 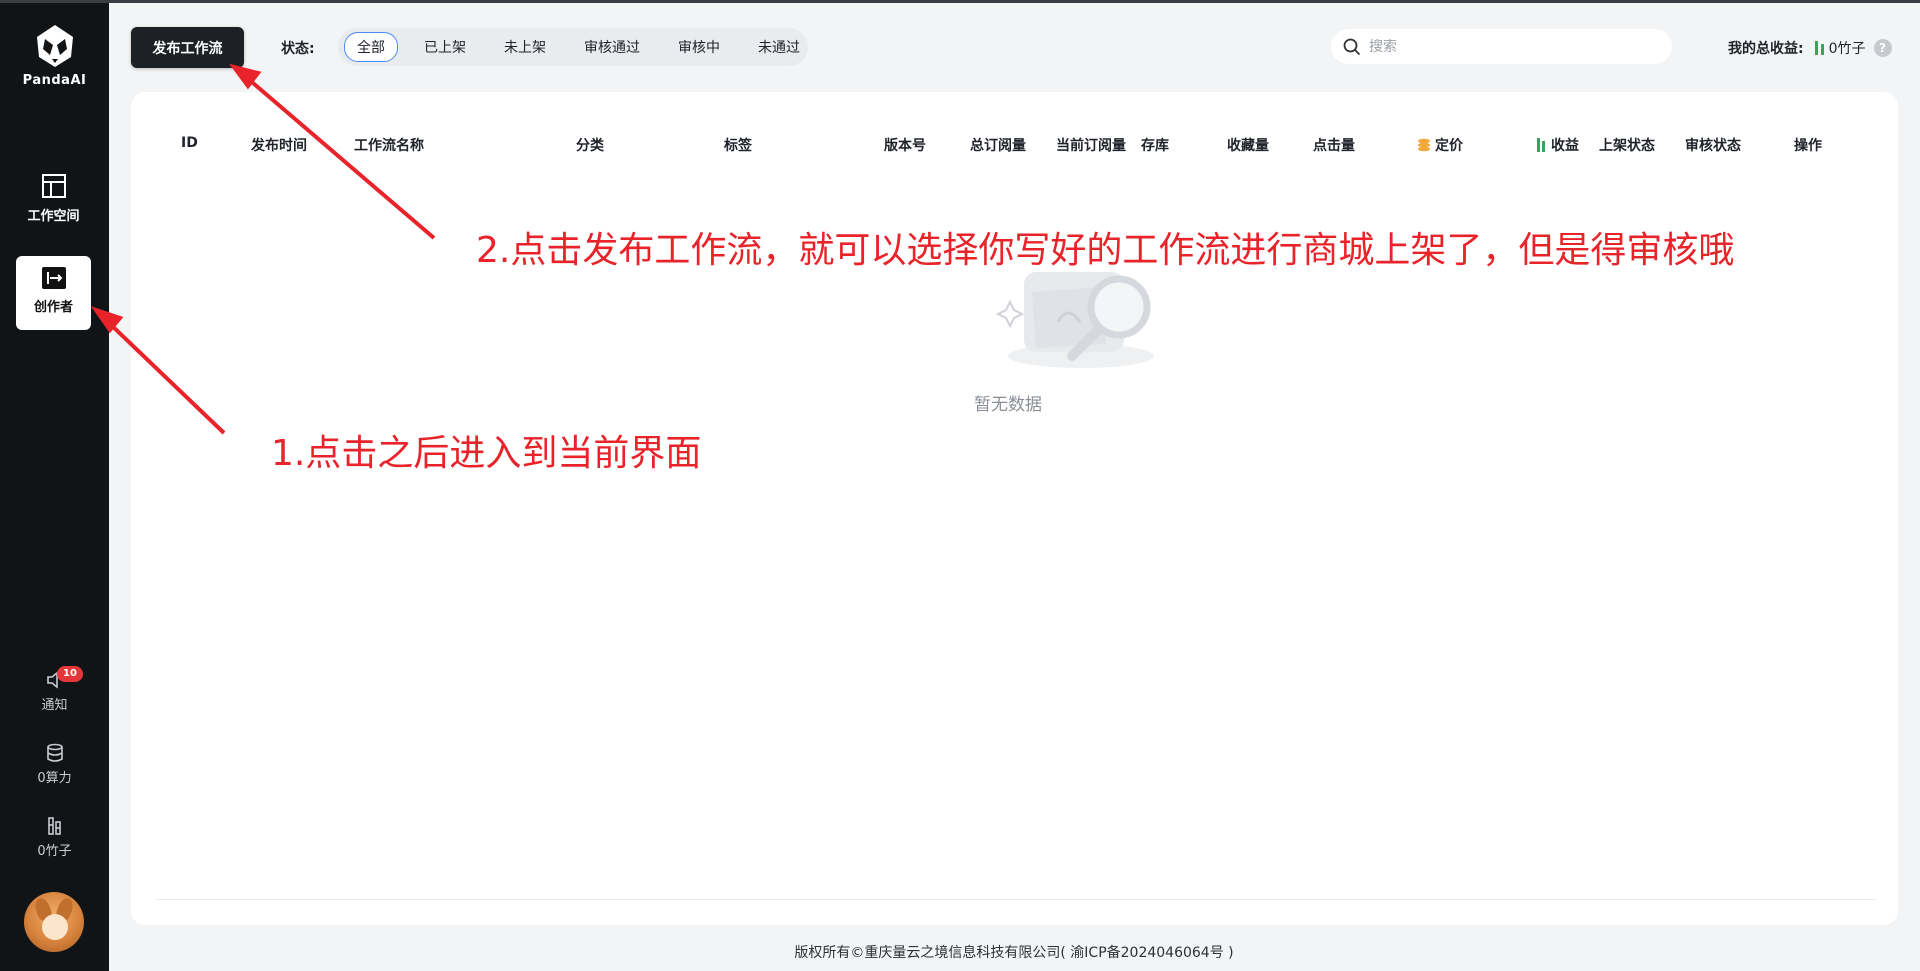 What do you see at coordinates (1105, 250) in the screenshot?
I see `annotation-step-2: 2.点击发布工作流，就可以选择你写好的工作流进行商城上架了，但是得审核哦` at bounding box center [1105, 250].